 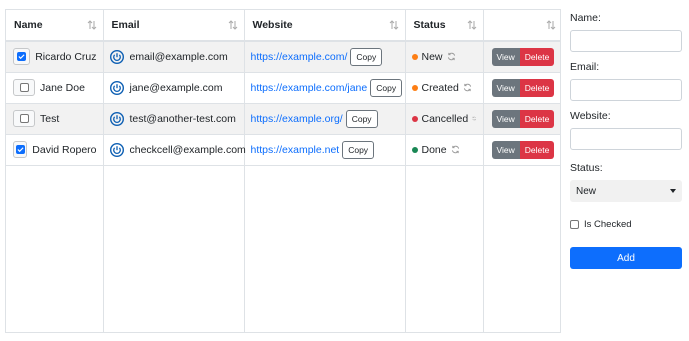 What do you see at coordinates (444, 57) in the screenshot?
I see `cell-status: New` at bounding box center [444, 57].